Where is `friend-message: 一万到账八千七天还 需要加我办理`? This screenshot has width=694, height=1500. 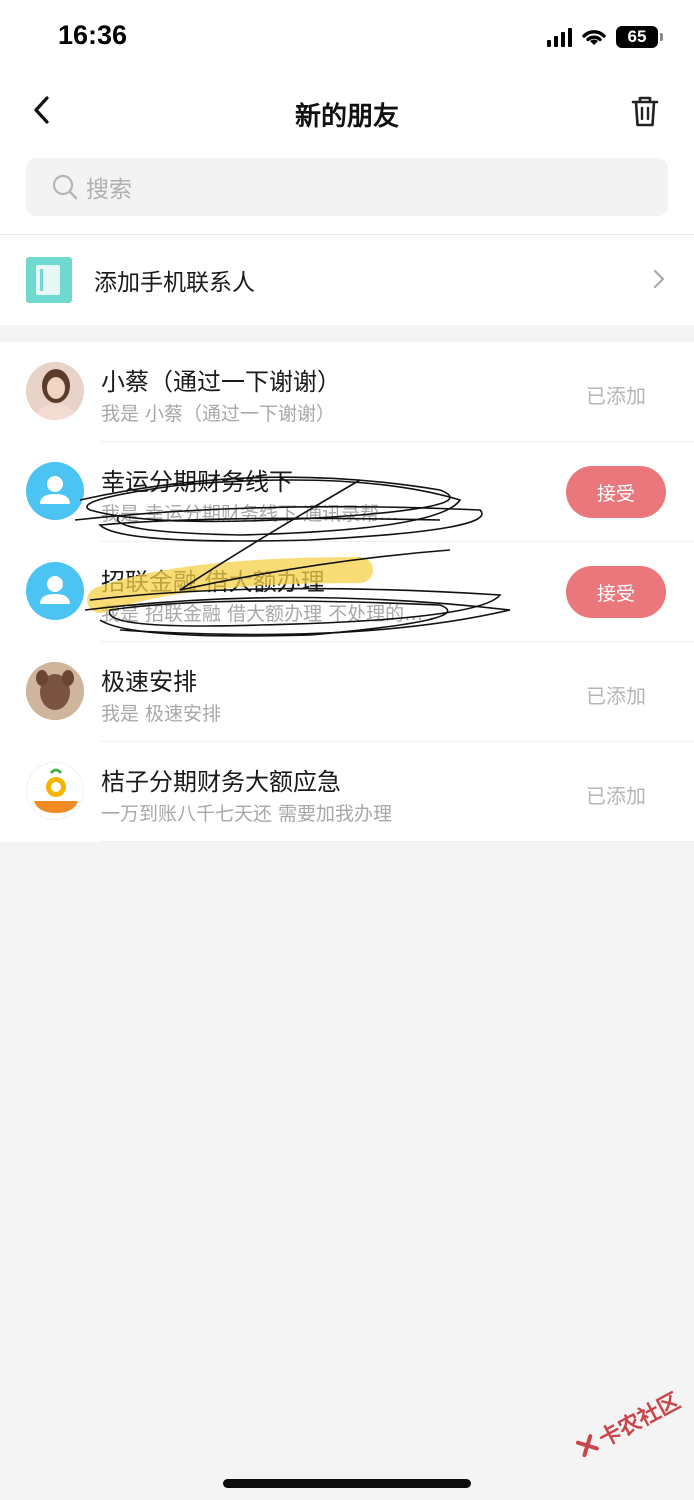
friend-message: 一万到账八千七天还 需要加我办理 is located at coordinates (247, 814).